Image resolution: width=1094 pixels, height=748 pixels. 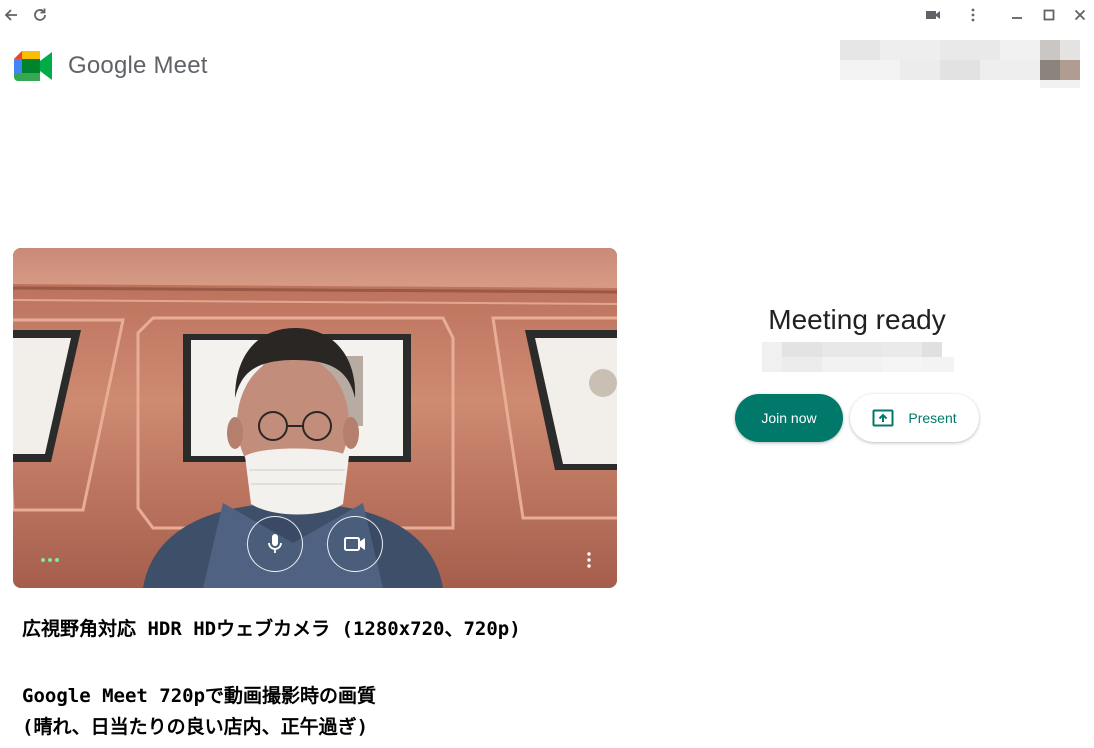 I want to click on join-now-label: Join now, so click(x=789, y=418).